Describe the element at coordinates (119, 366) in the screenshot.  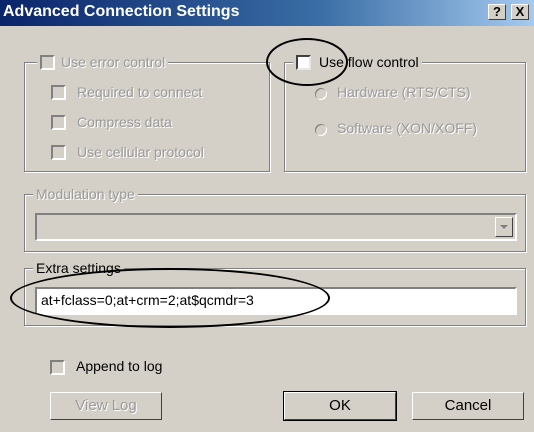
I see `append-to-log-label: Append to log` at that location.